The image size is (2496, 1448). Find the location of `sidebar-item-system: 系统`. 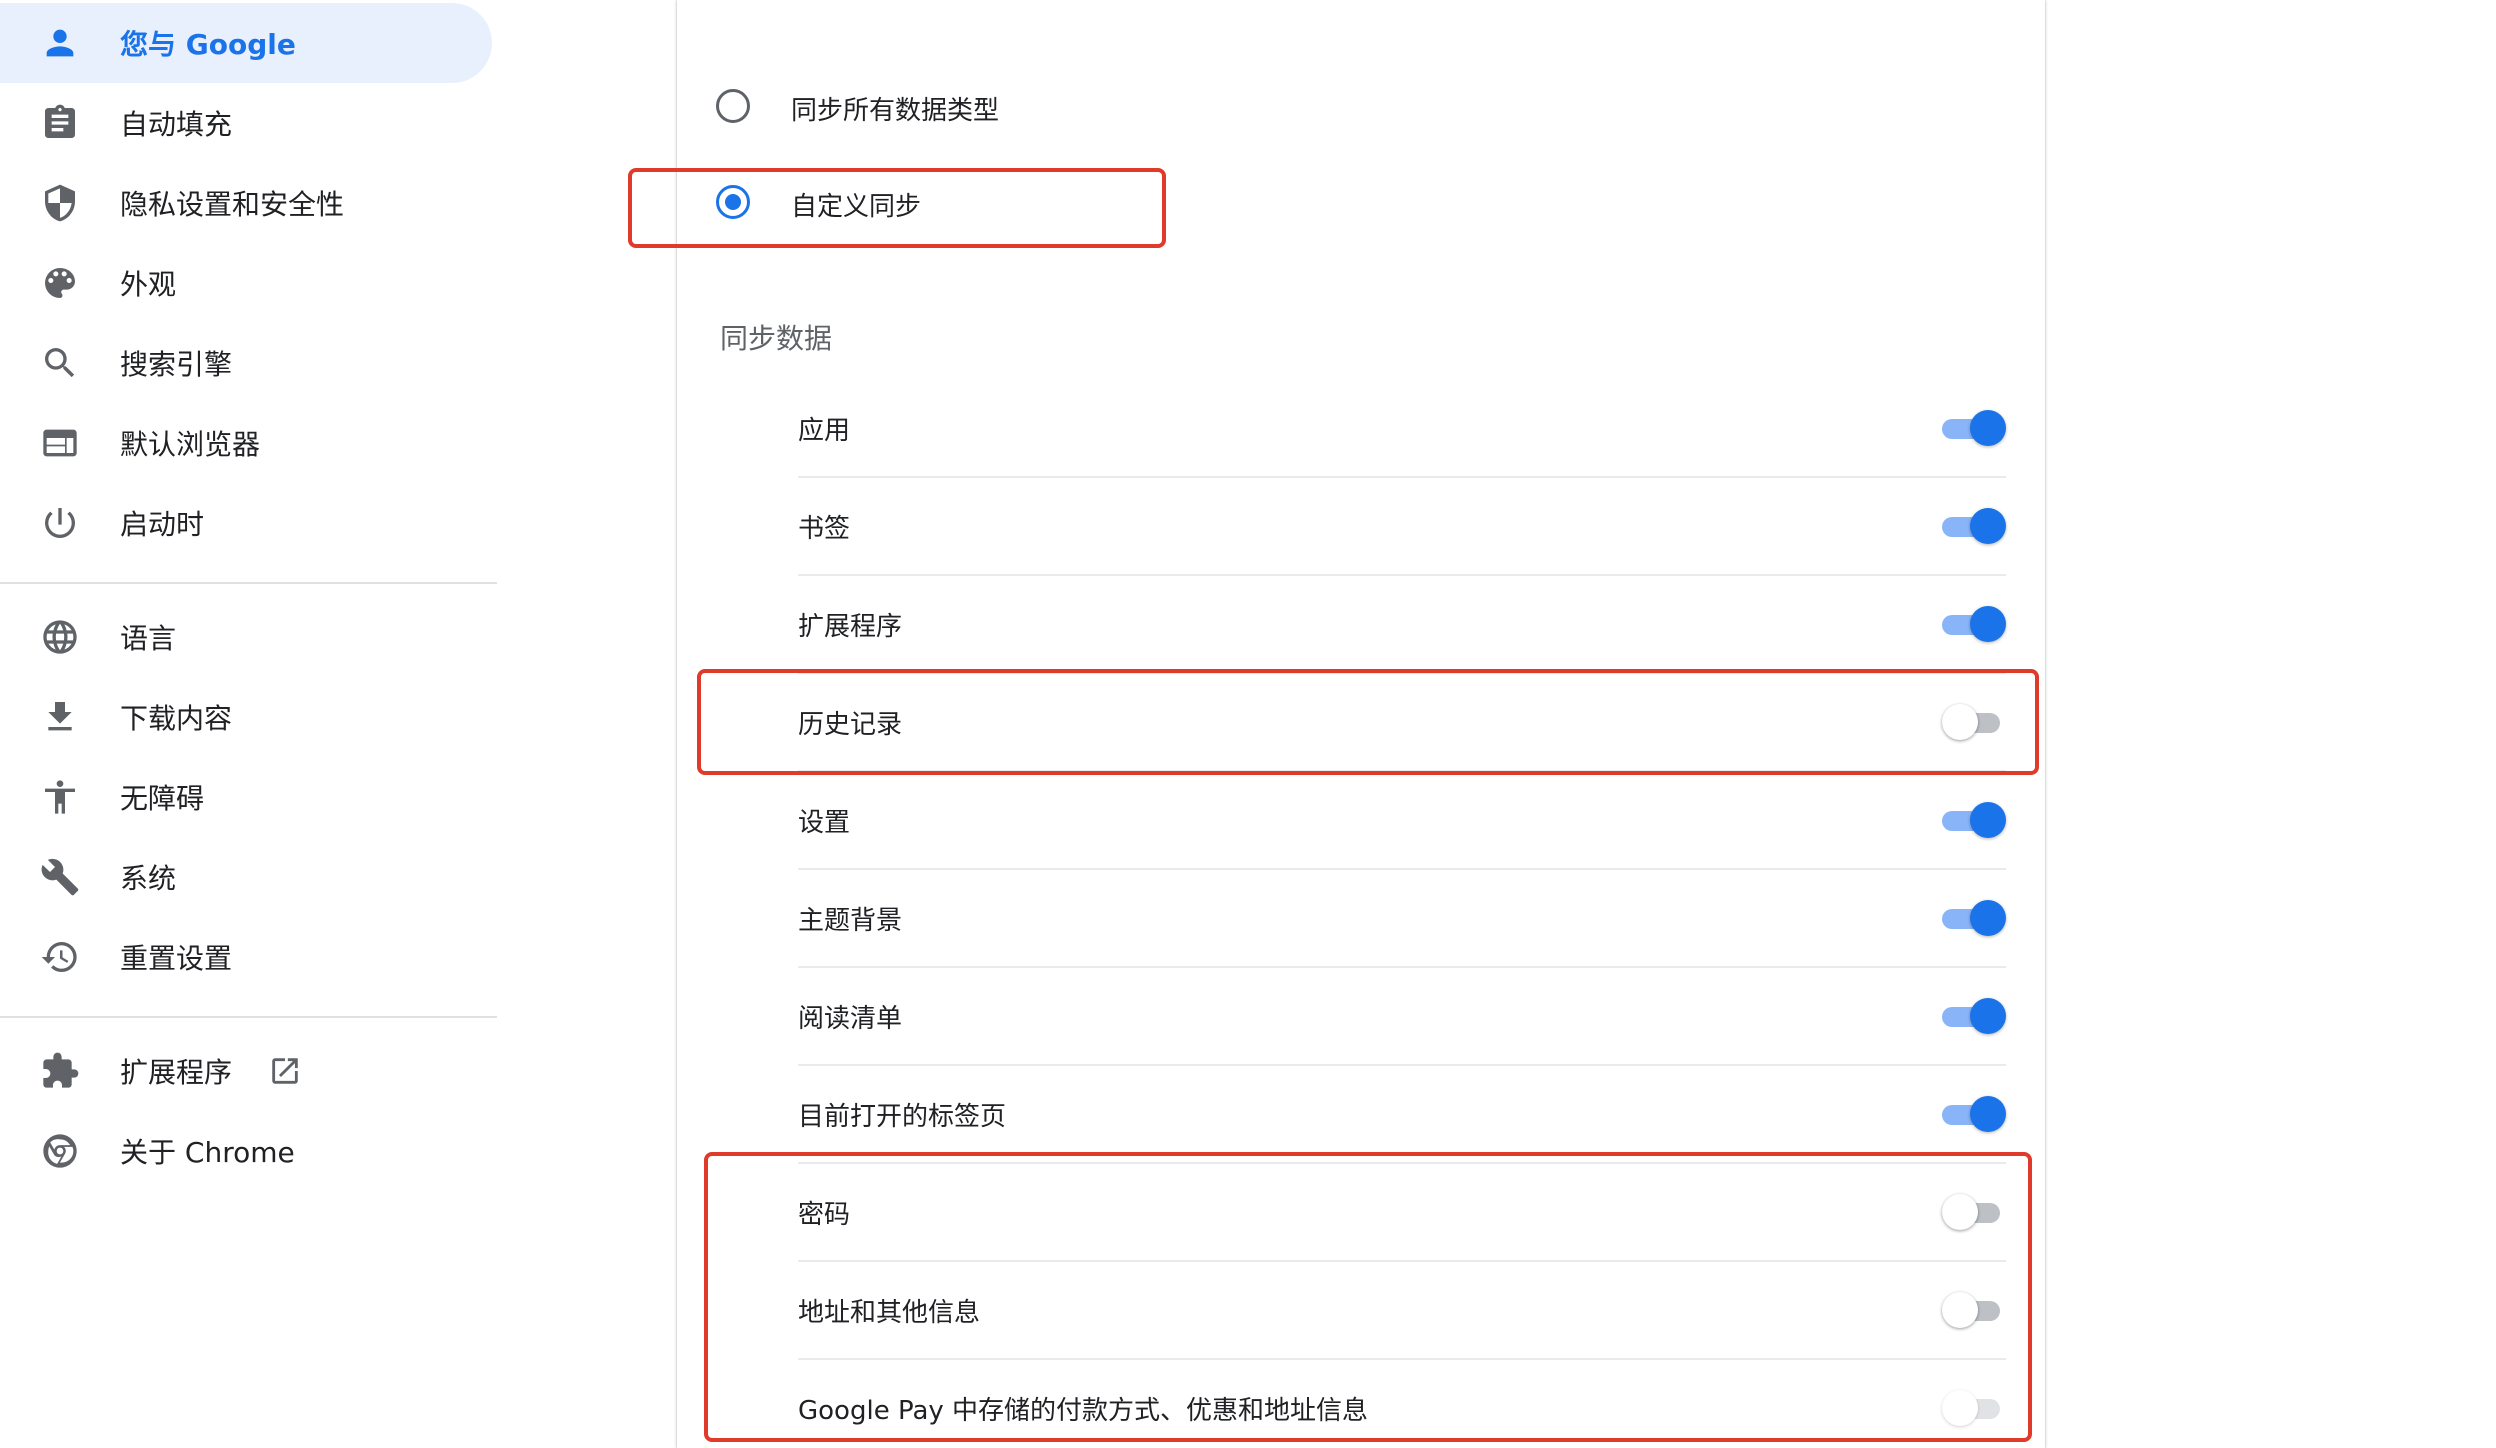

sidebar-item-system: 系统 is located at coordinates (246, 877).